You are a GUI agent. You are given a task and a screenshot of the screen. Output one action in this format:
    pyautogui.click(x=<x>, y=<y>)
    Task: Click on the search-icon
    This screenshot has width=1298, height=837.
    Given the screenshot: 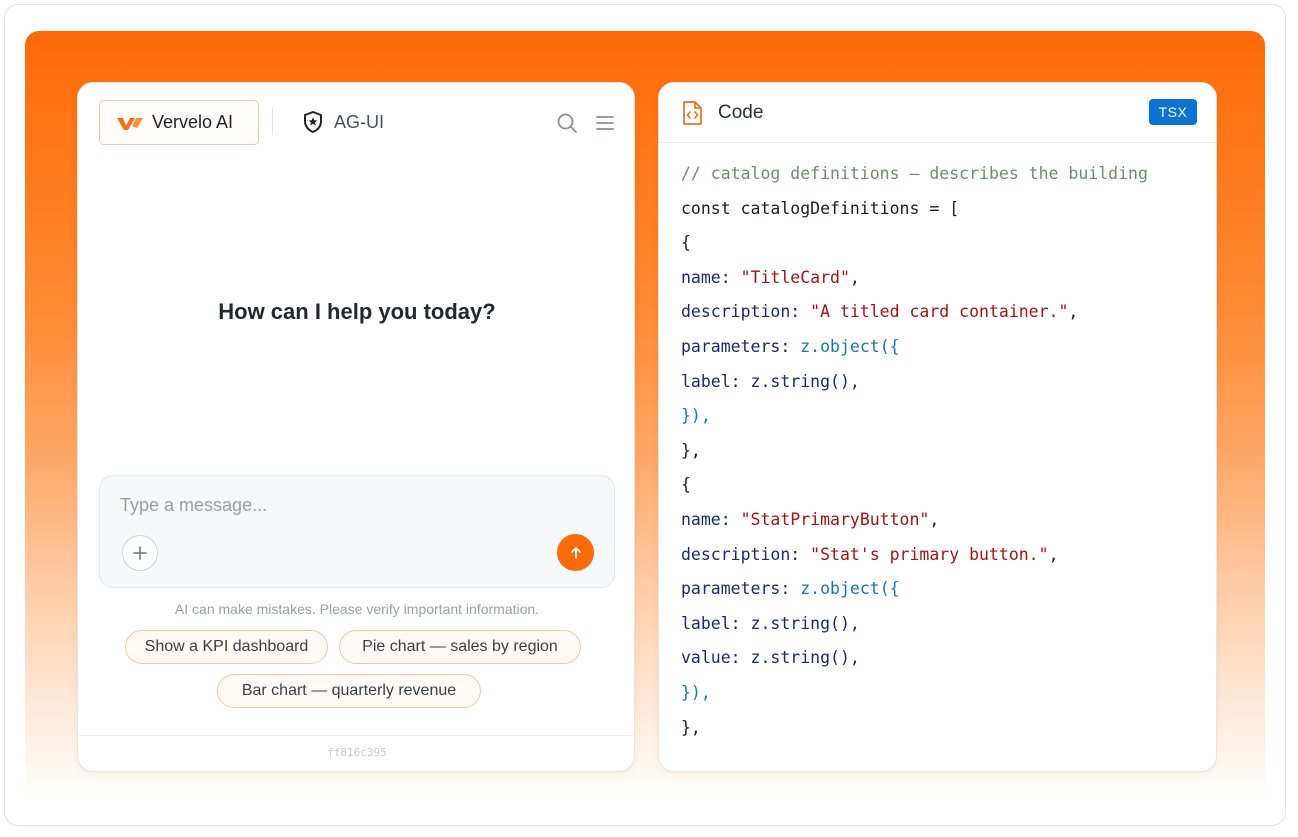 What is the action you would take?
    pyautogui.click(x=567, y=123)
    